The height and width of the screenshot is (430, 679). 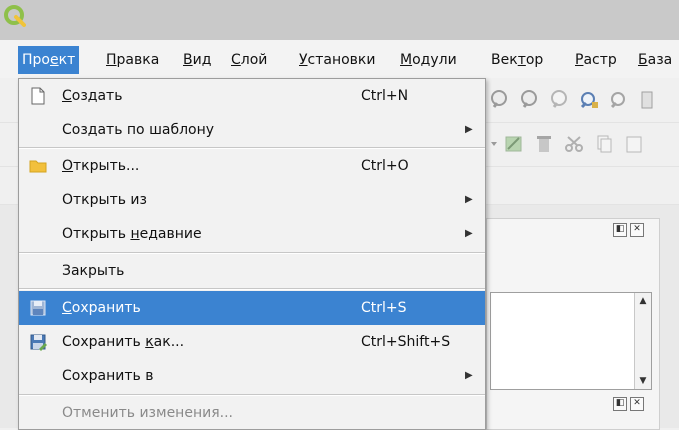 What do you see at coordinates (637, 404) in the screenshot?
I see `panel-close-icon-2: ✕` at bounding box center [637, 404].